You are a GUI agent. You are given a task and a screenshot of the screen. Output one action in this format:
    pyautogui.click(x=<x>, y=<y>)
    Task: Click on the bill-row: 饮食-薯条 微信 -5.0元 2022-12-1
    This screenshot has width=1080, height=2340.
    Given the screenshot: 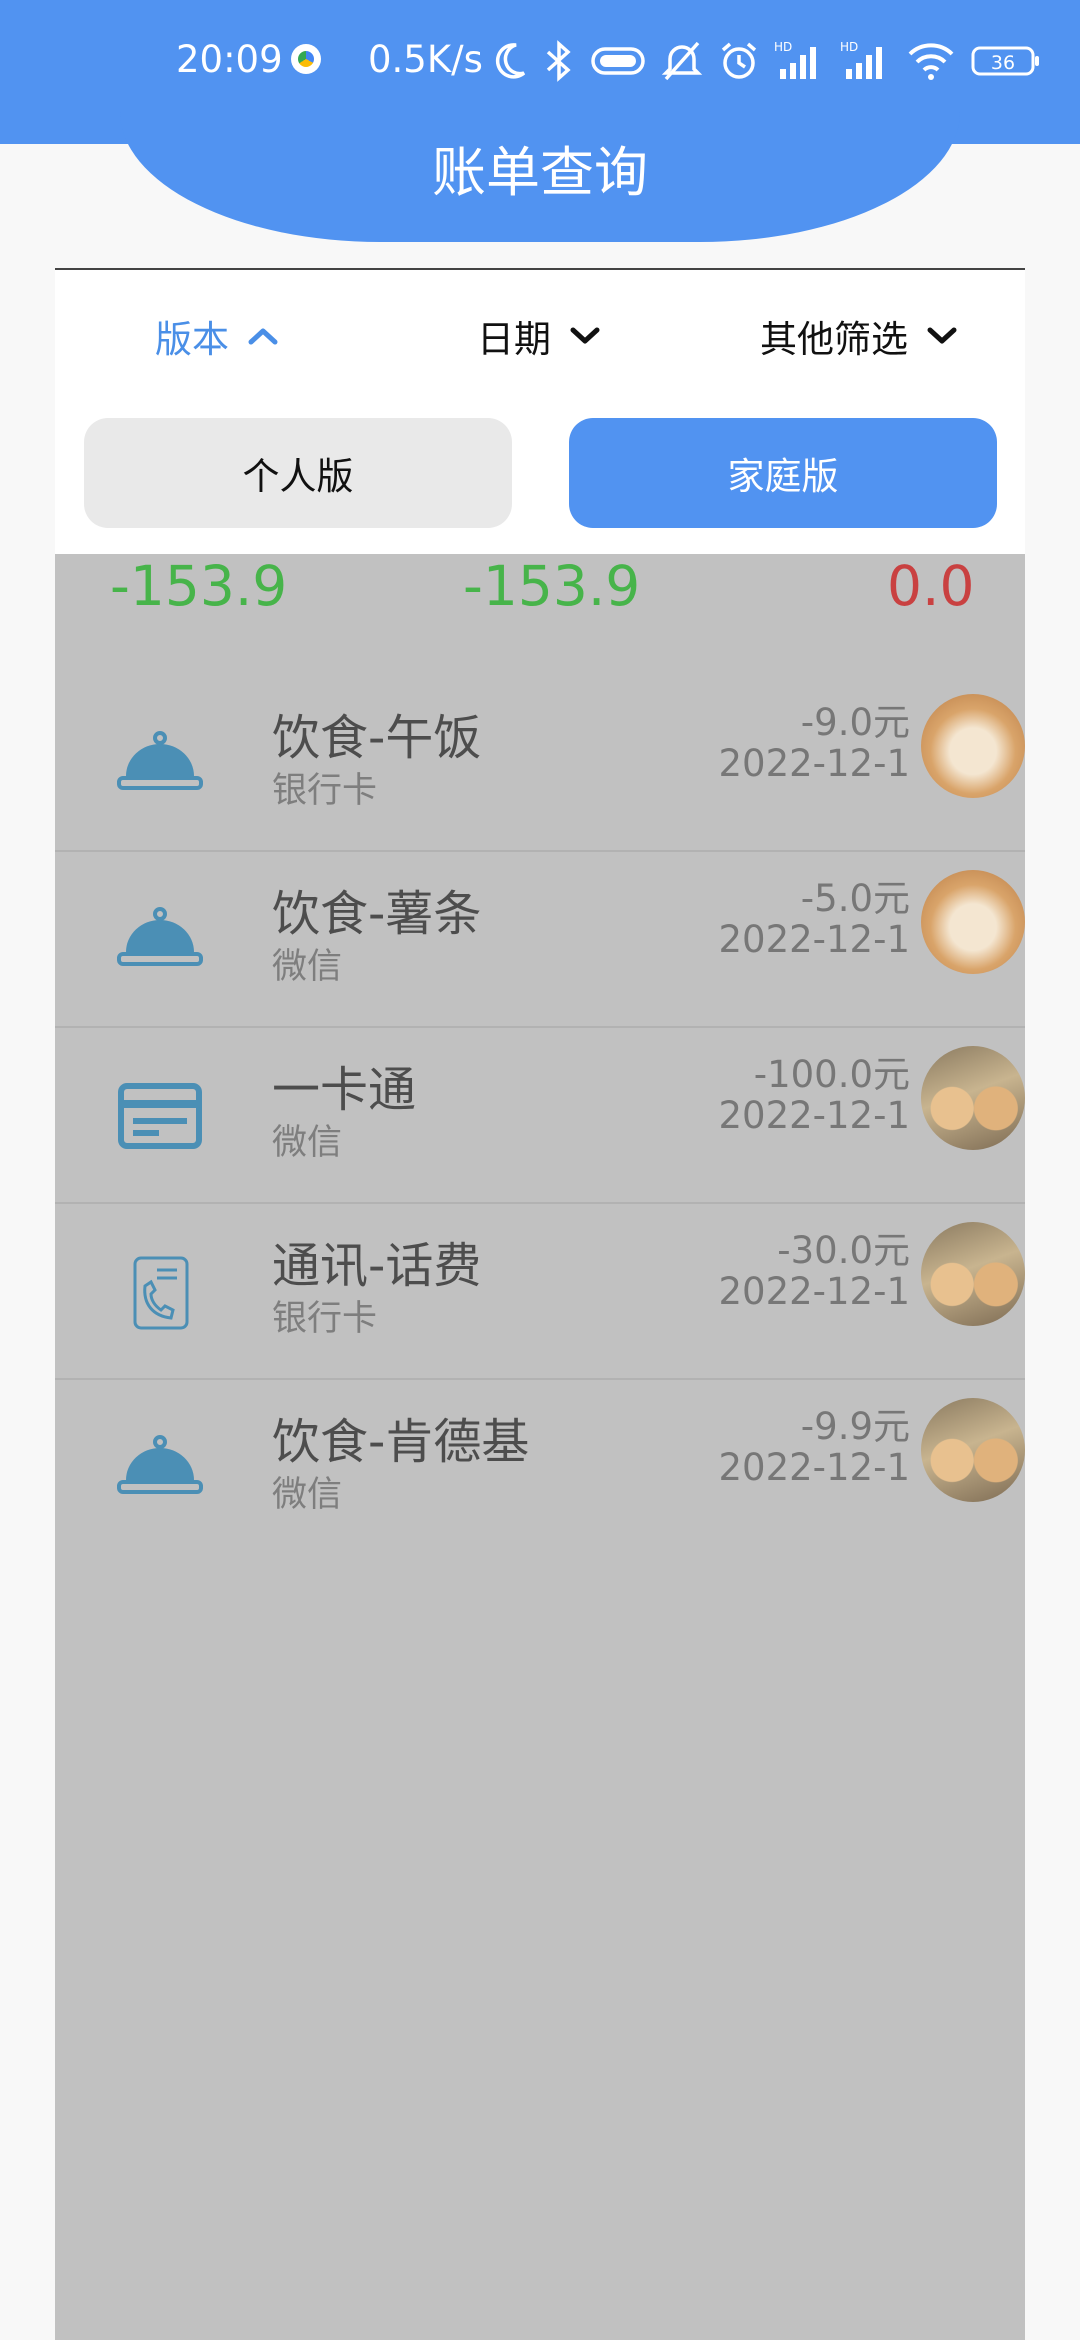 What is the action you would take?
    pyautogui.click(x=540, y=940)
    